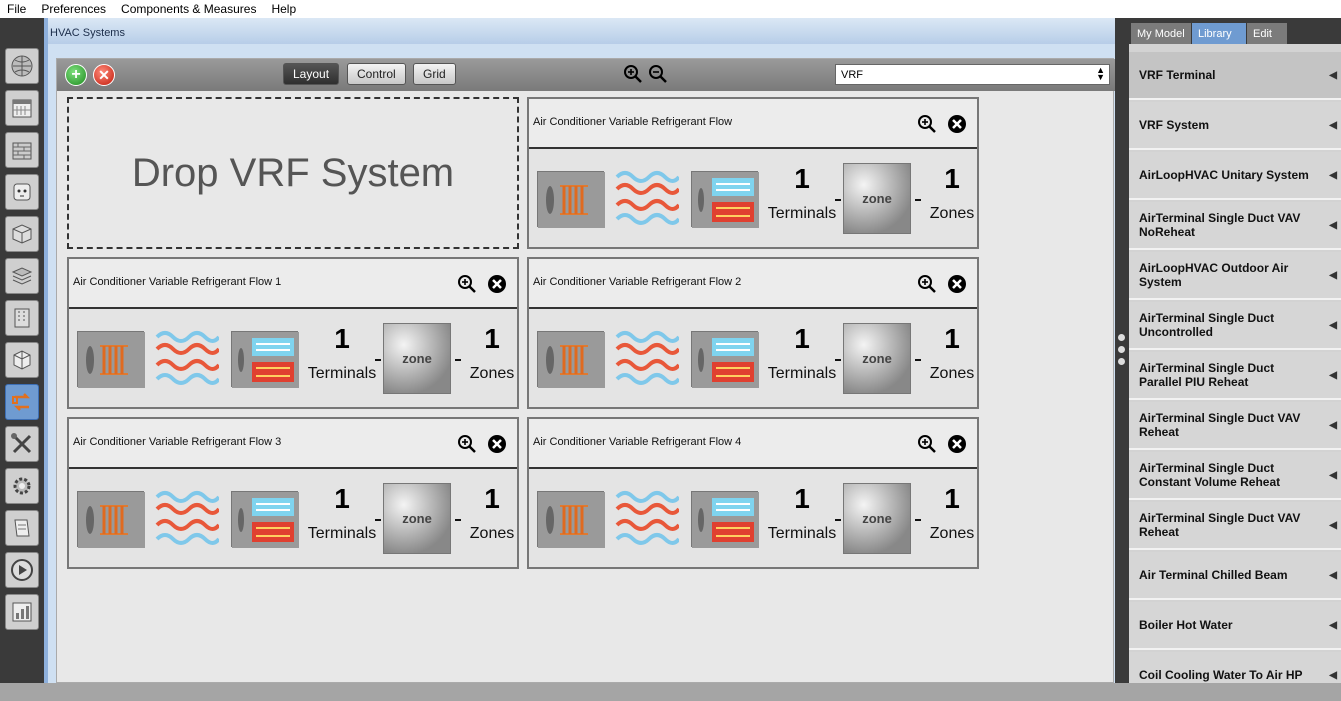 This screenshot has height=701, width=1341. I want to click on library-item: AirLoopHVAC Outdoor Air System ◀, so click(1235, 276).